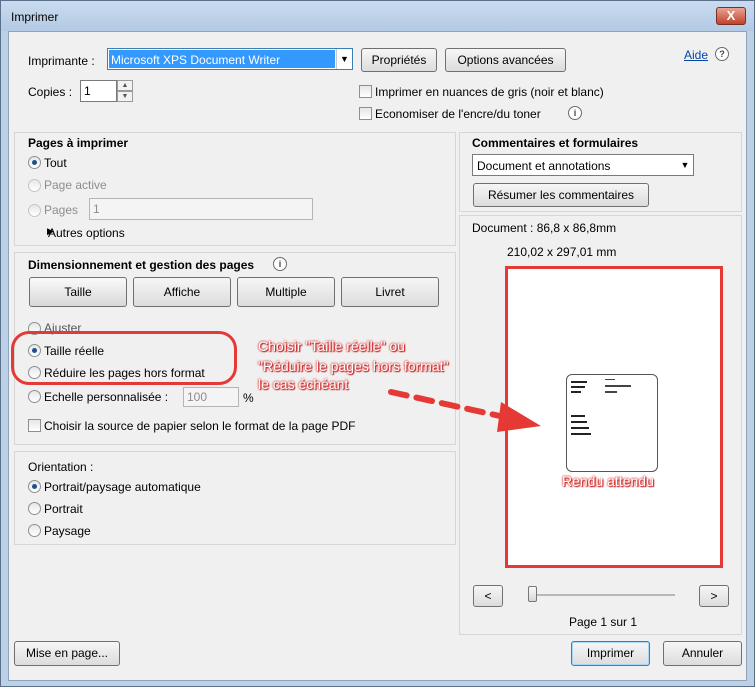 The height and width of the screenshot is (687, 755). What do you see at coordinates (365, 113) in the screenshot?
I see `save-ink-checkbox` at bounding box center [365, 113].